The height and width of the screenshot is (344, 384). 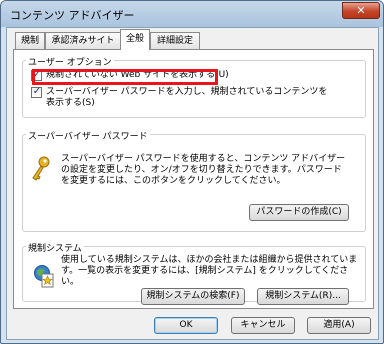 I want to click on tab-approved-sites: 承認済みサイト, so click(x=83, y=40).